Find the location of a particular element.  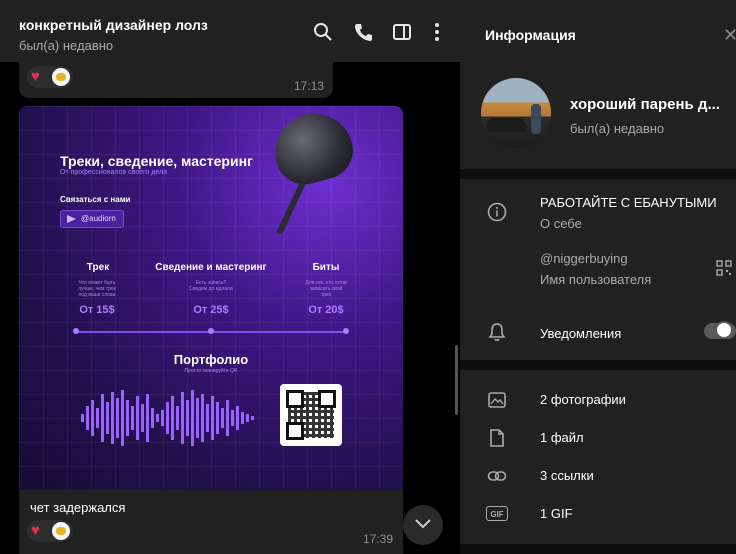

service-price: От 20$ is located at coordinates (326, 310).